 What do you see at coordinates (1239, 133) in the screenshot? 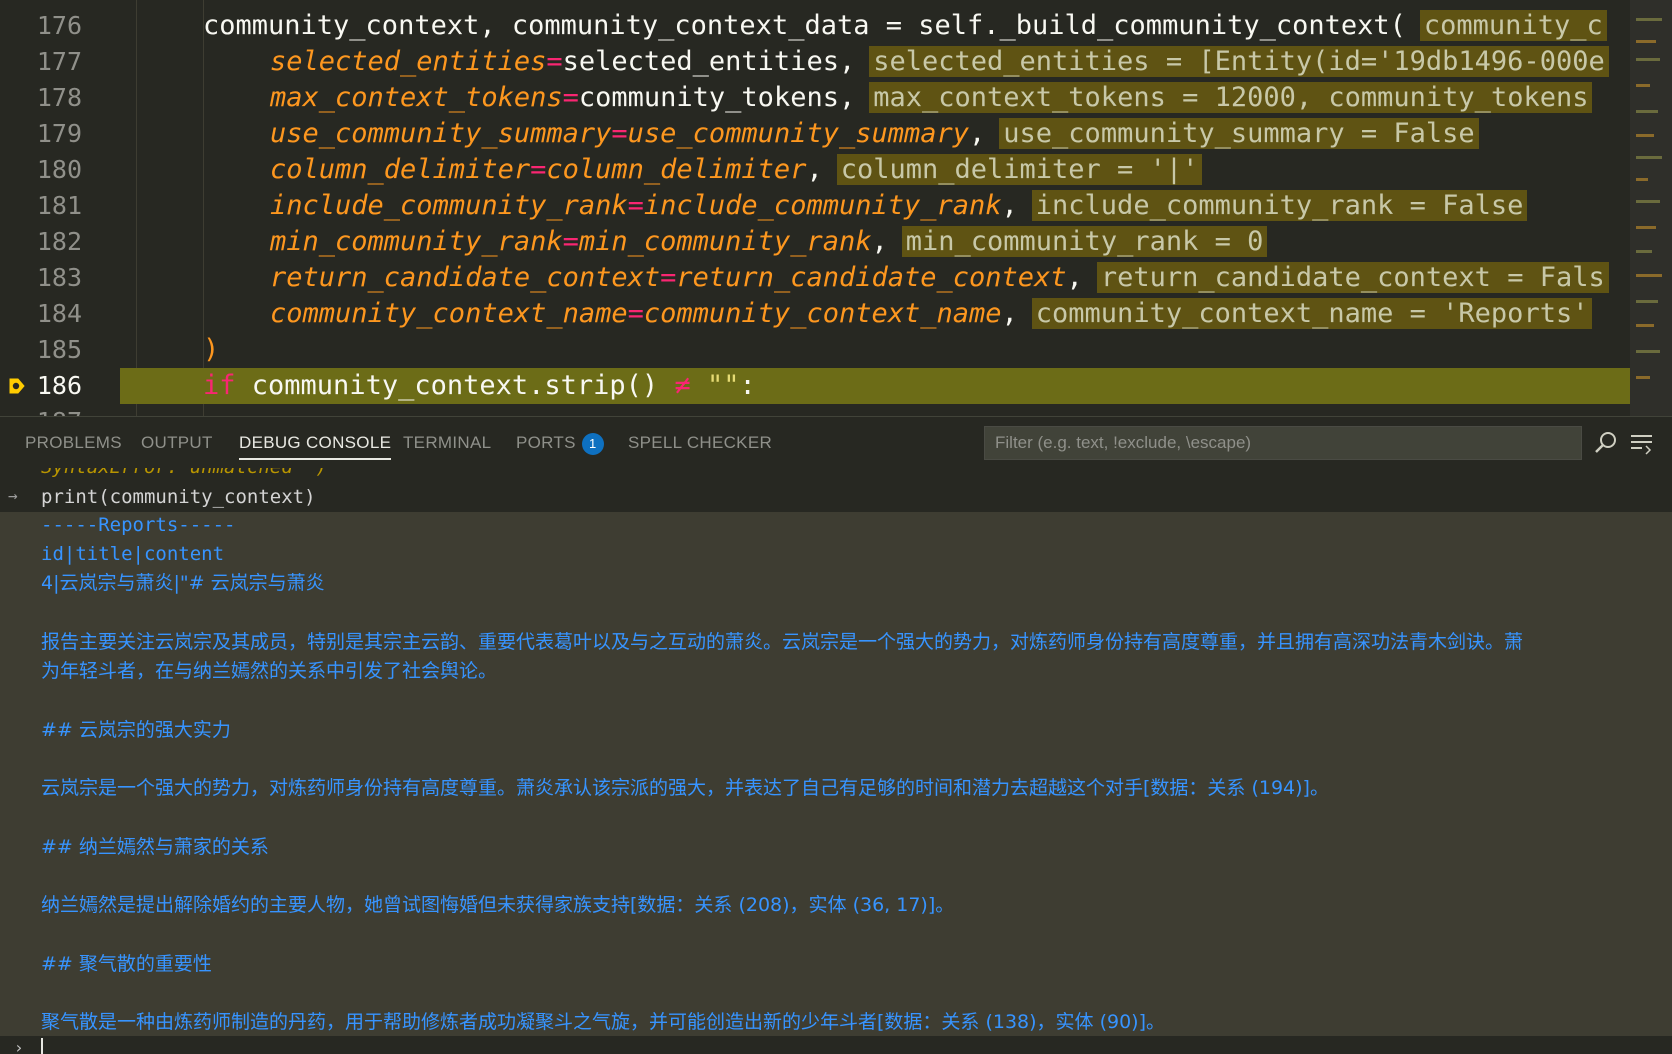
I see `inline-value-hint: use_community_summary = False` at bounding box center [1239, 133].